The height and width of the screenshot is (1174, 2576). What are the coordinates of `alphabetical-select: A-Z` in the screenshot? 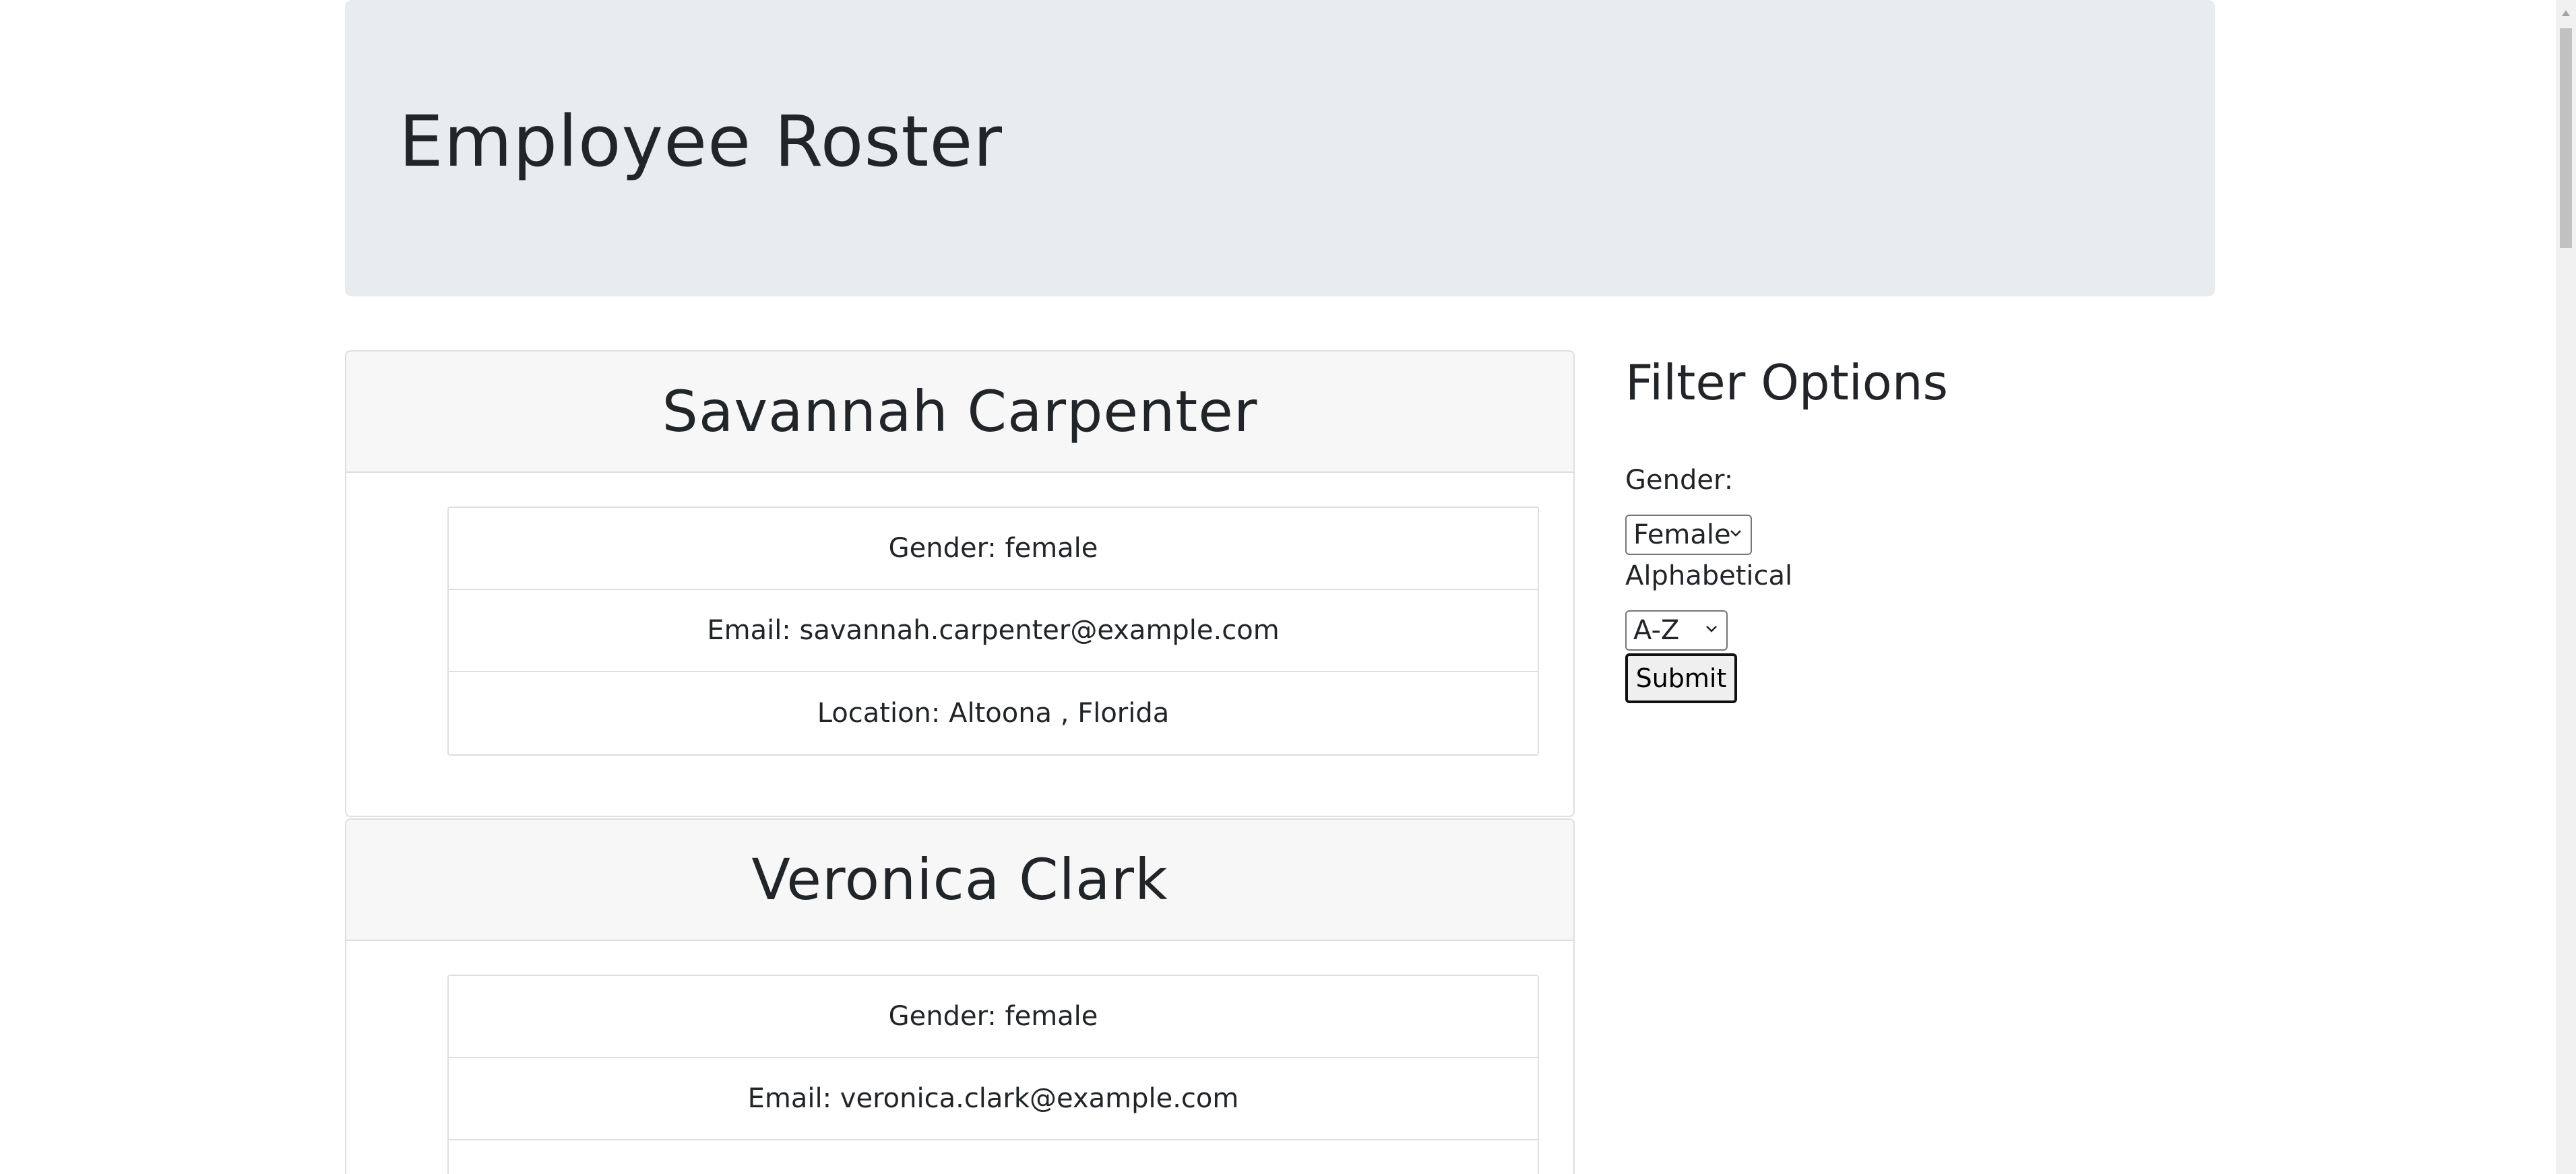 It's located at (1676, 630).